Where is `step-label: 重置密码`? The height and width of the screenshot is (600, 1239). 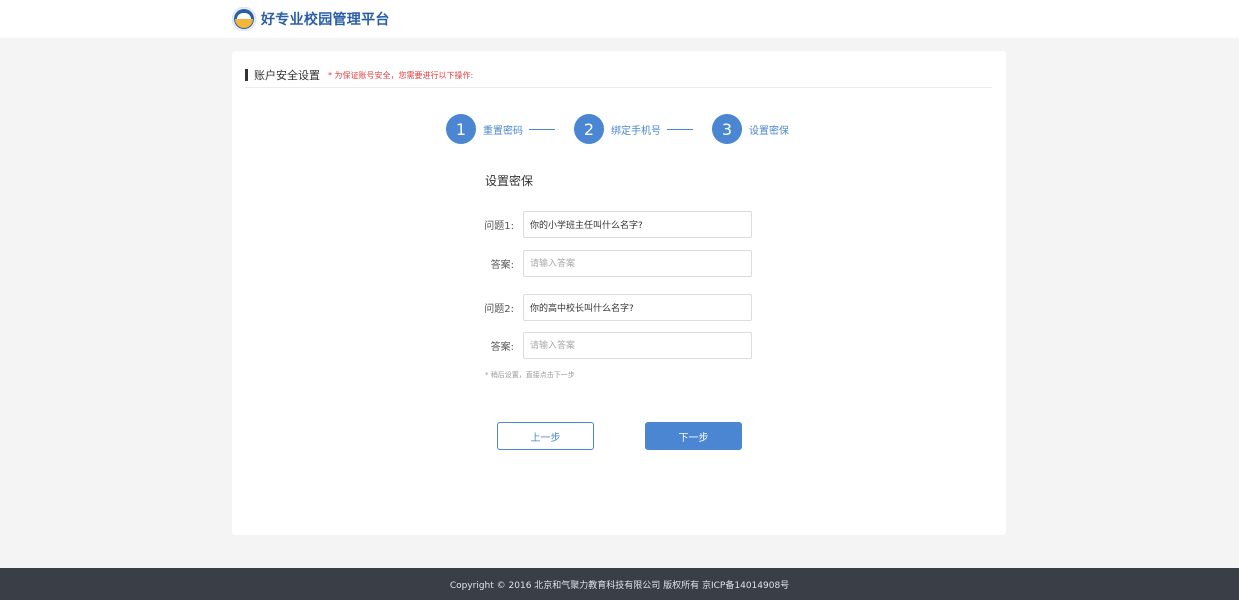 step-label: 重置密码 is located at coordinates (503, 131).